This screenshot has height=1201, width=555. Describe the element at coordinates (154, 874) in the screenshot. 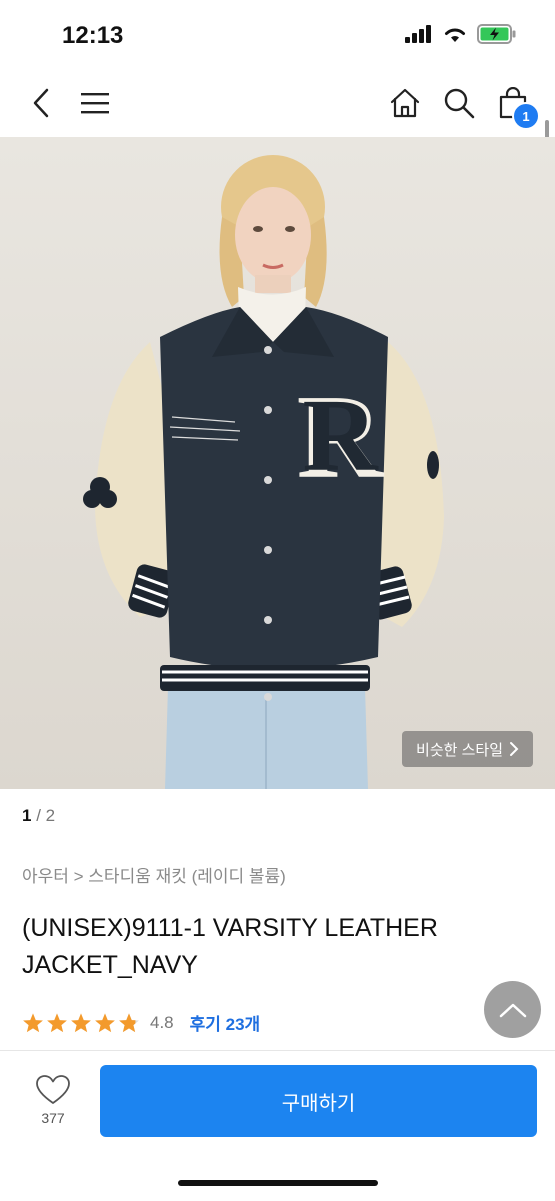

I see `category-breadcrumb: 아우터 > 스타디움 재킷 (레이디 볼륨)` at that location.